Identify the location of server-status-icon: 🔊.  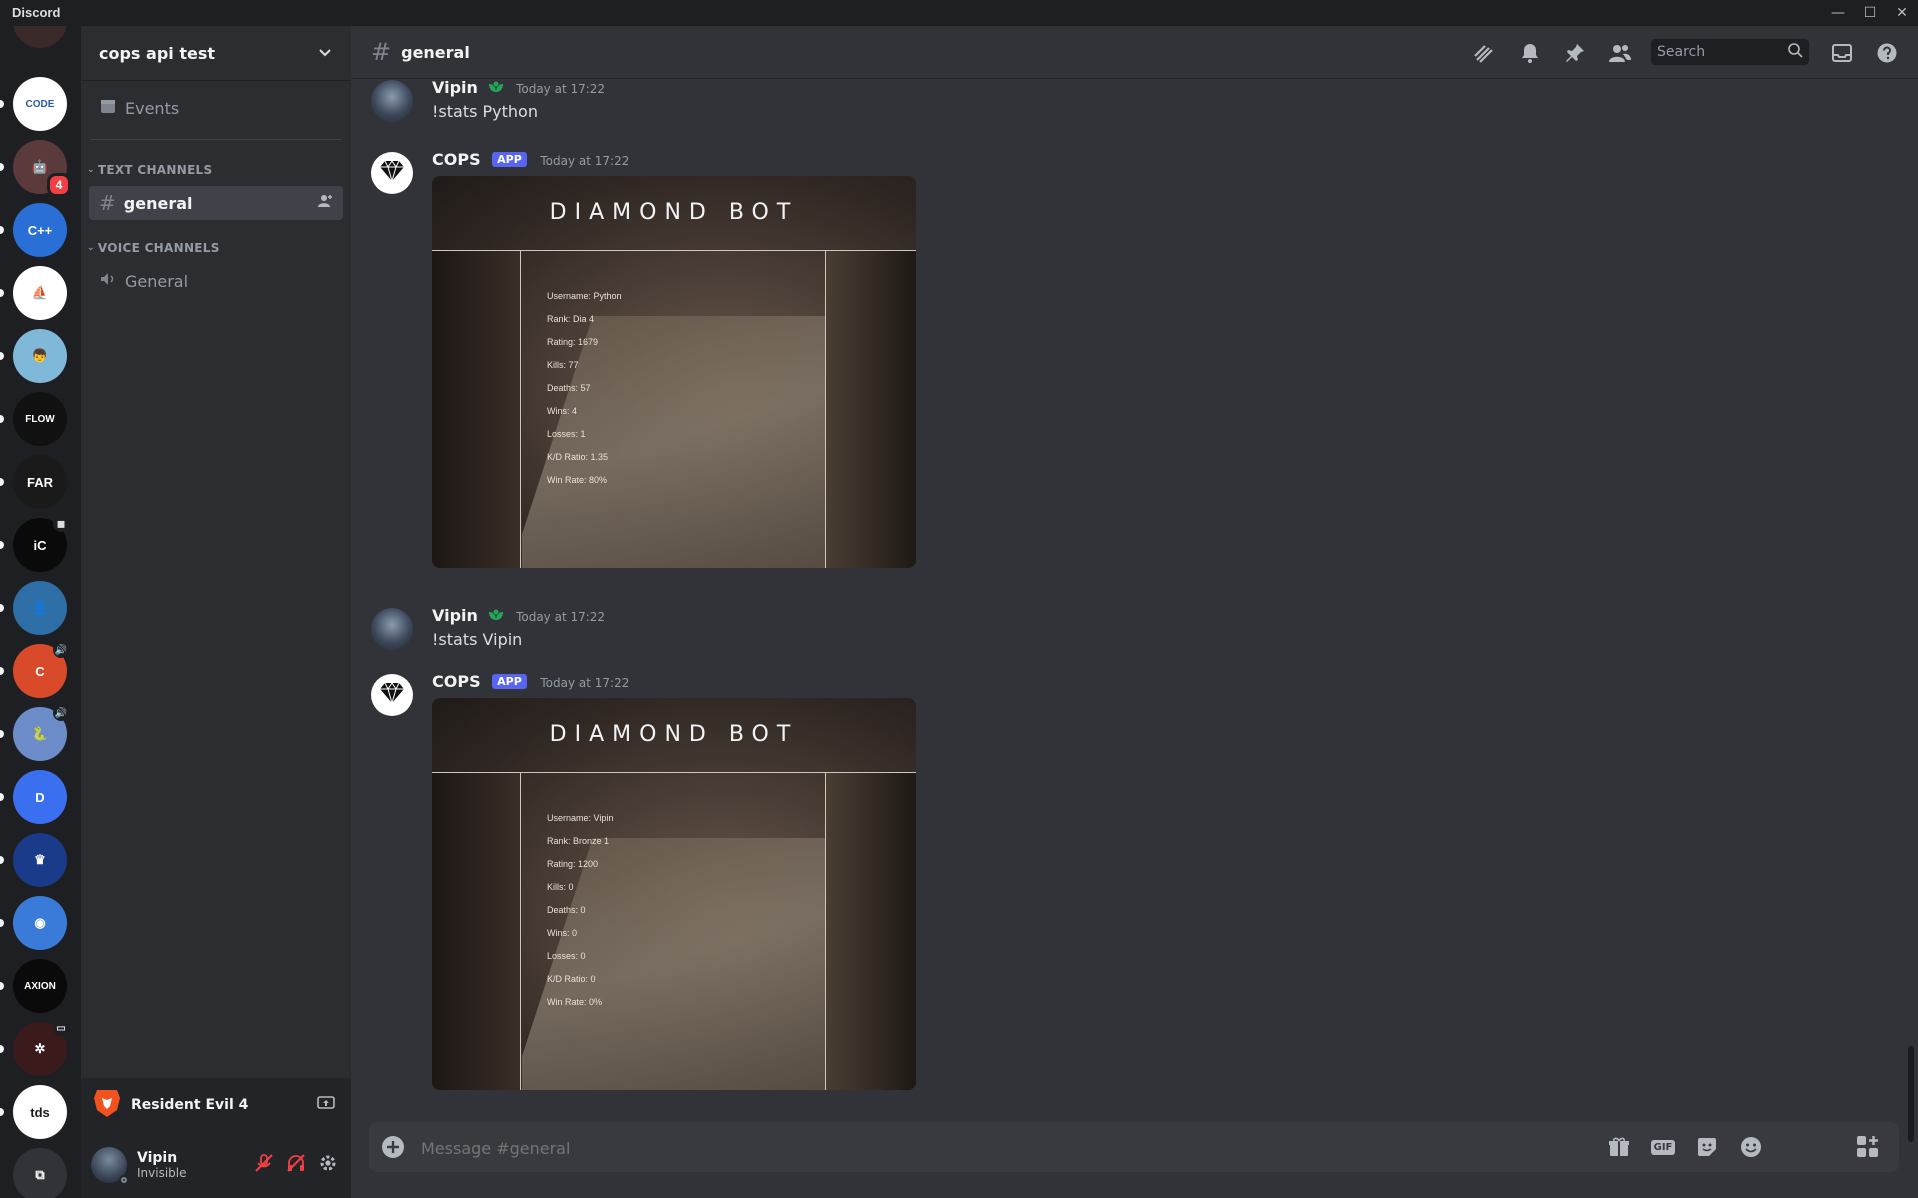
(61, 650).